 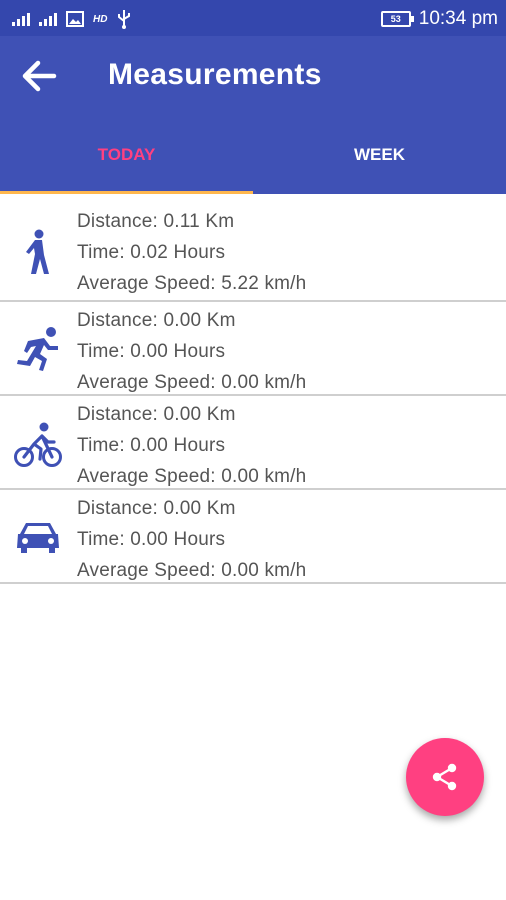 I want to click on share-icon, so click(x=444, y=777).